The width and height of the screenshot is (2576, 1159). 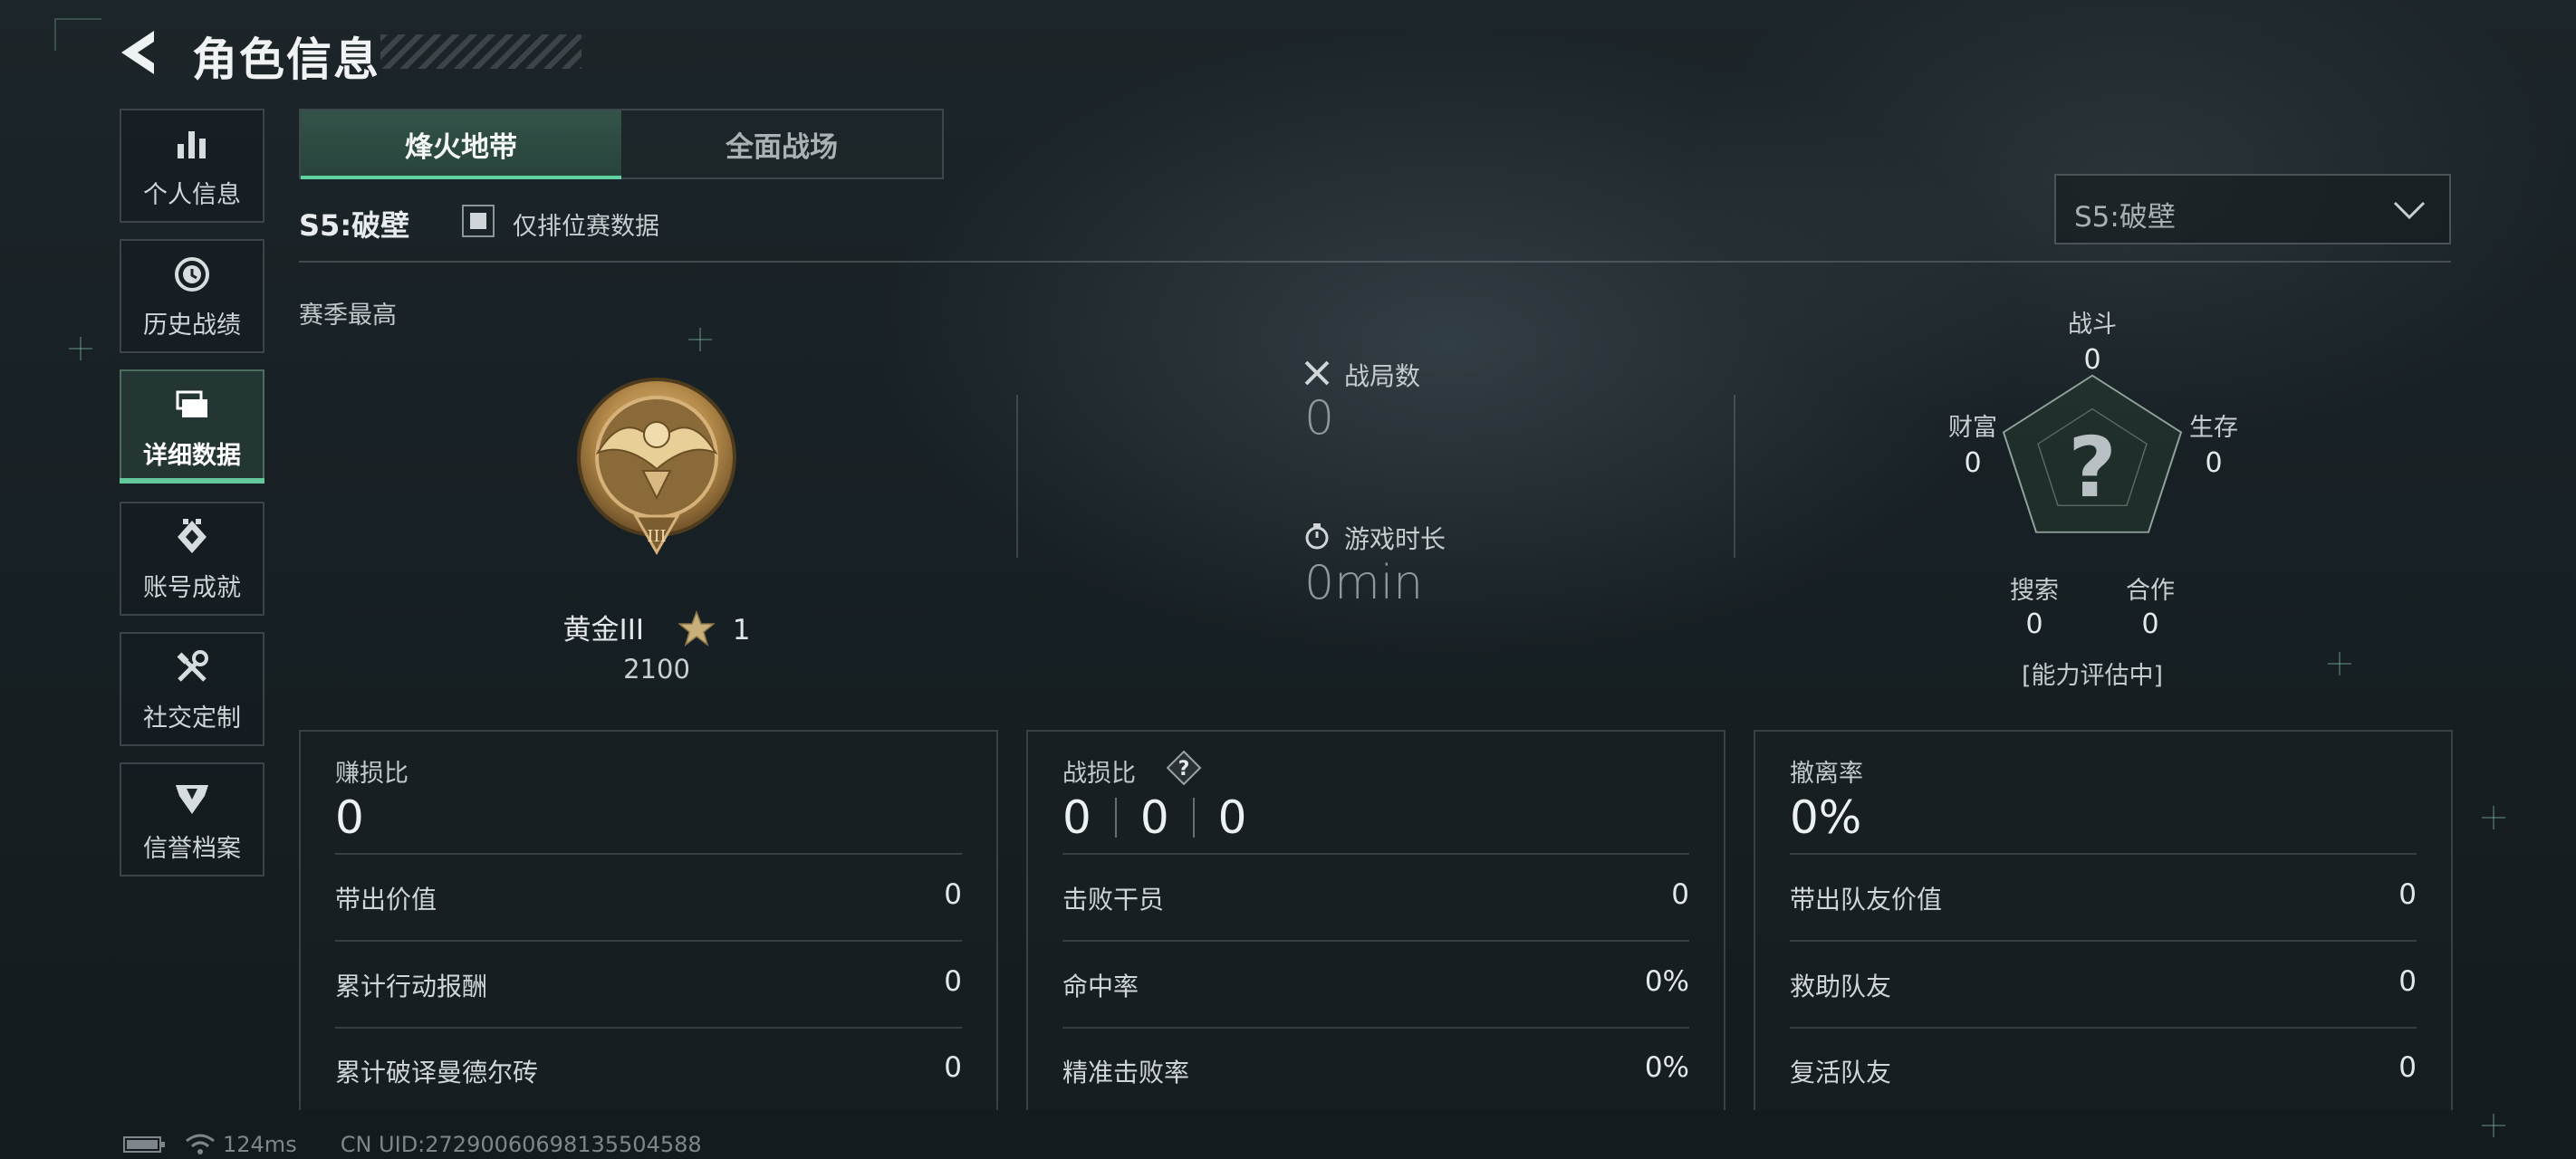 What do you see at coordinates (1841, 986) in the screenshot?
I see `row-label: 救助队友` at bounding box center [1841, 986].